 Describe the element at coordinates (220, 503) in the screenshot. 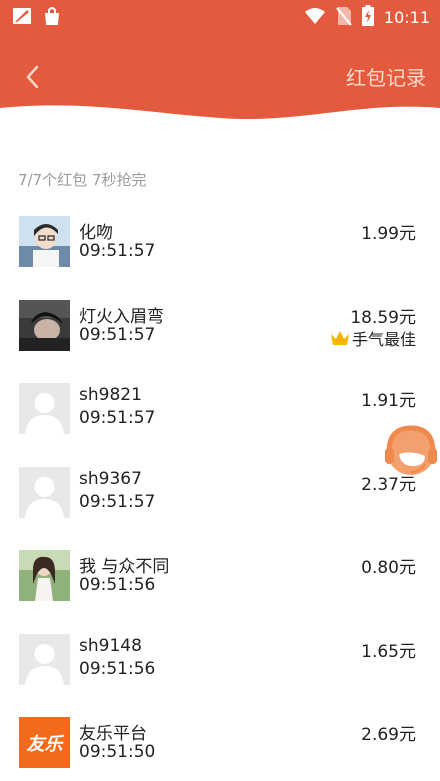

I see `list-item: sh9367 09:51:57 2.37元` at that location.